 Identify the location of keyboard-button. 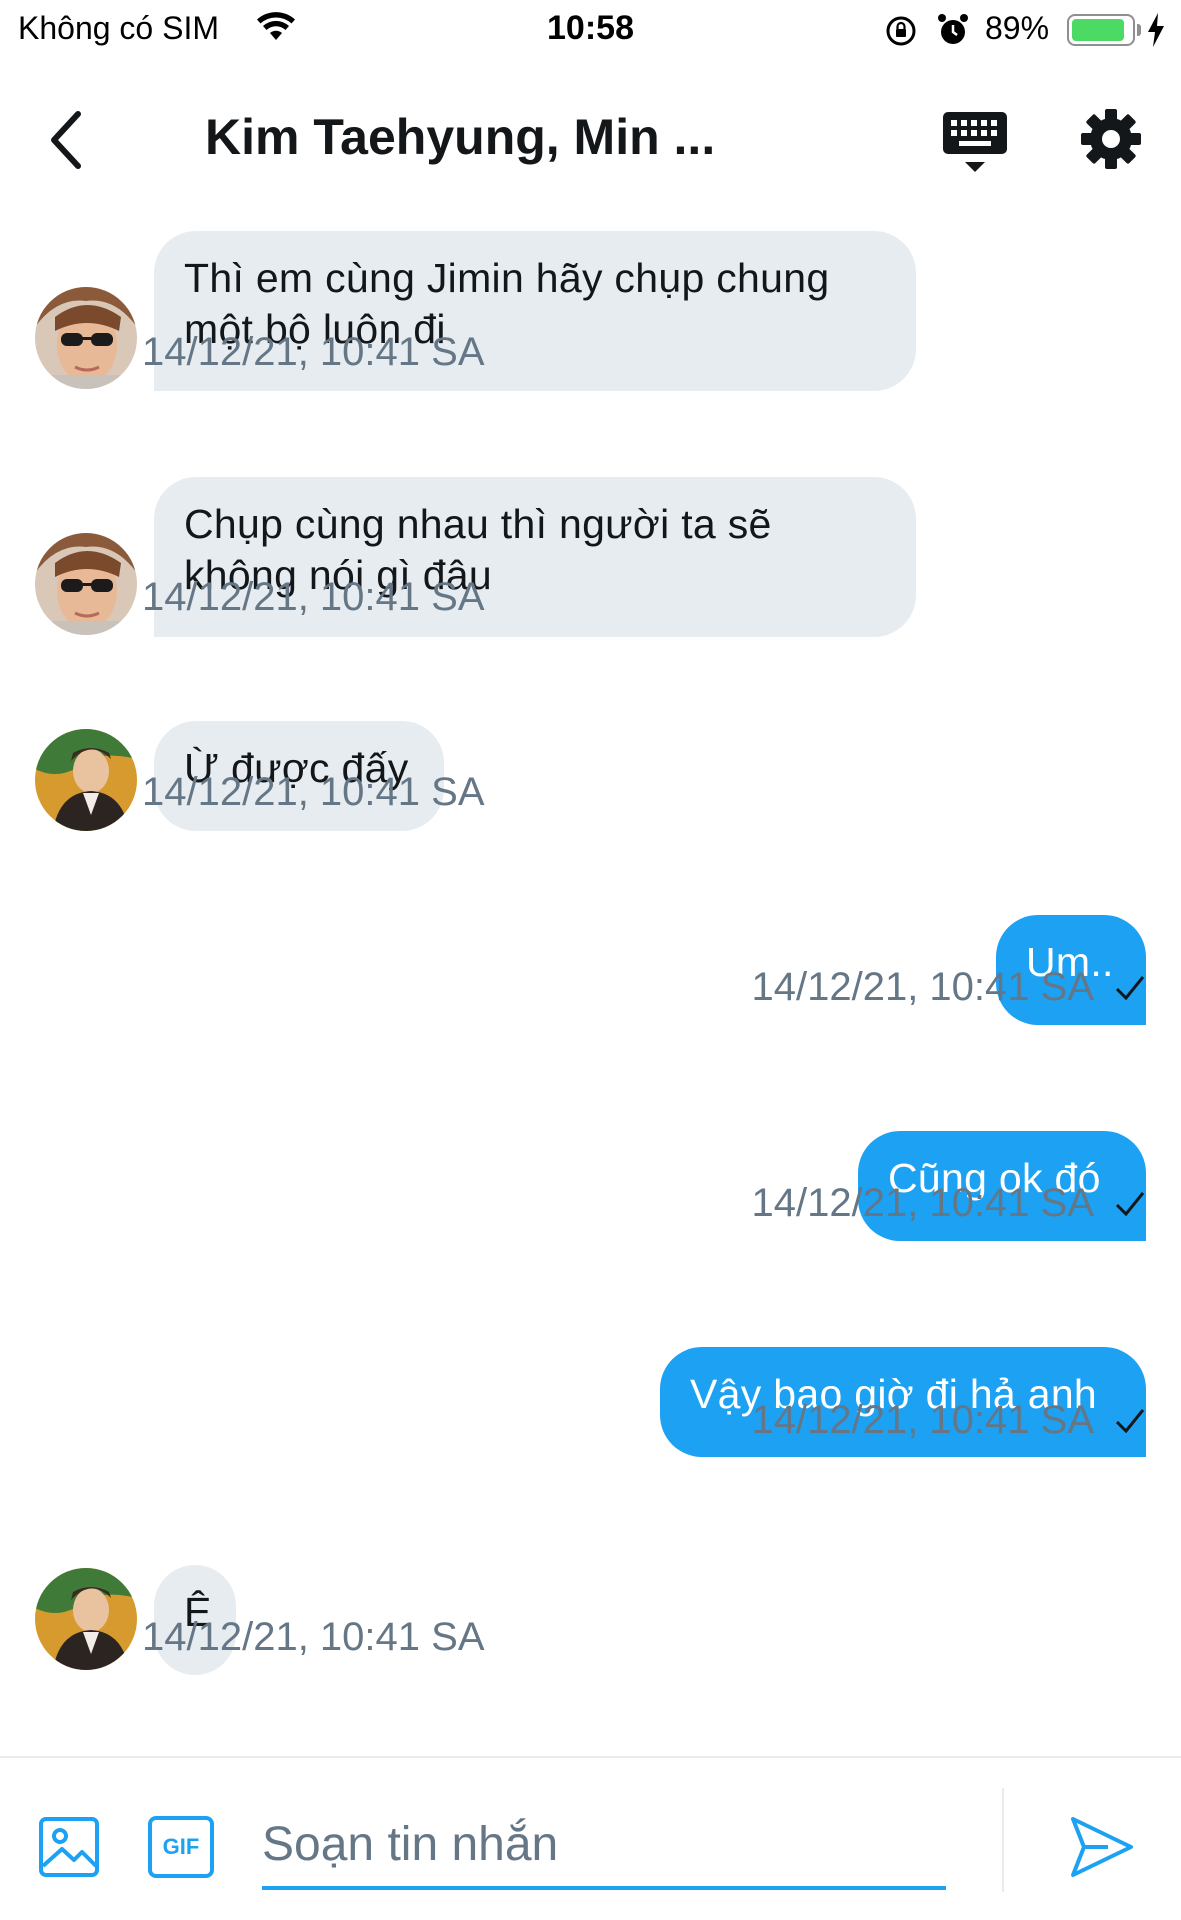
(975, 143).